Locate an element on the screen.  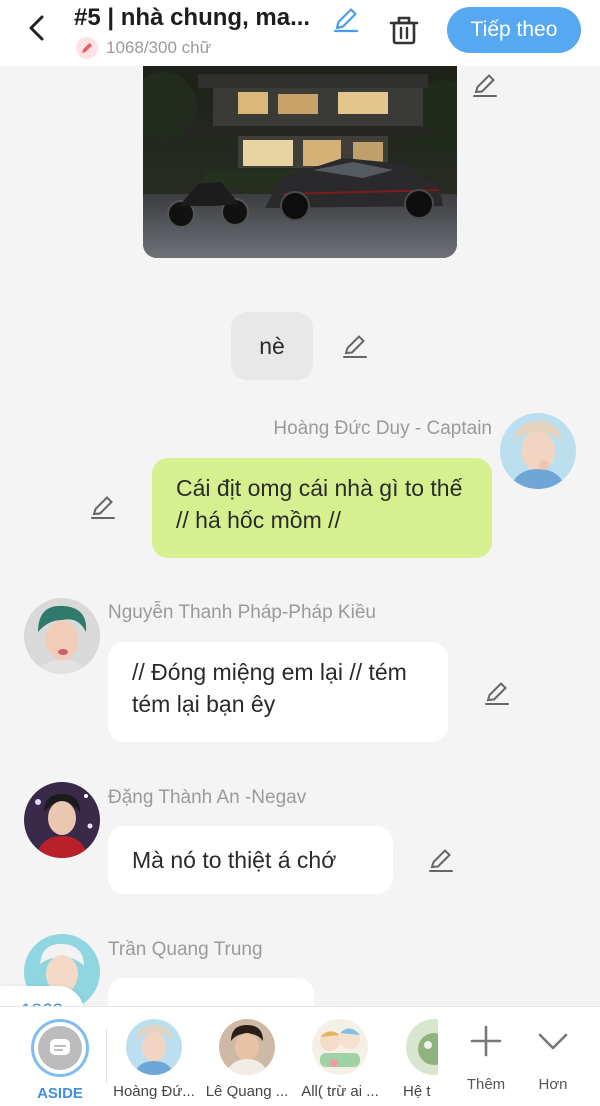
chat-bubble-icon is located at coordinates (60, 1047).